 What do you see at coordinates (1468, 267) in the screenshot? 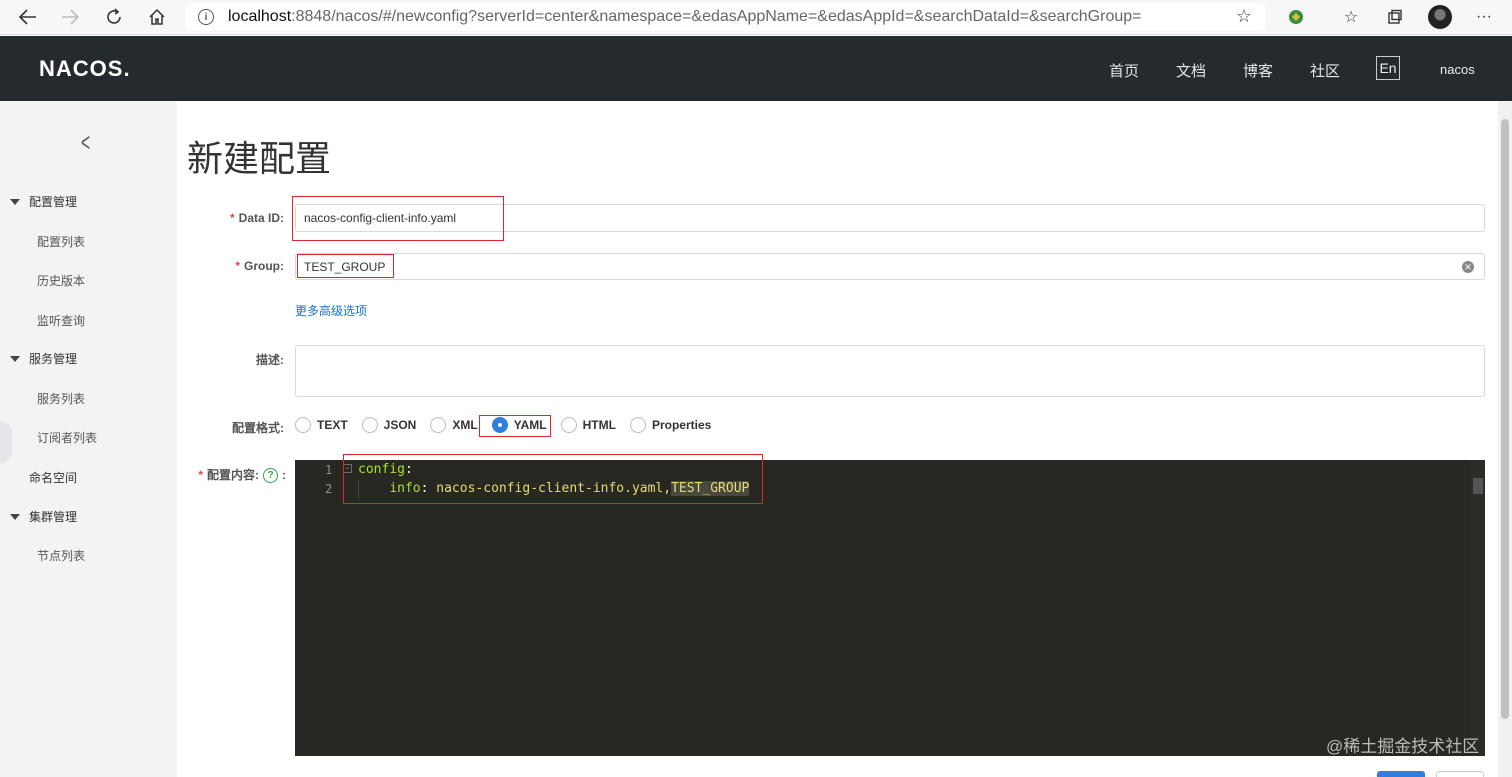
I see `clear-icon: ✕` at bounding box center [1468, 267].